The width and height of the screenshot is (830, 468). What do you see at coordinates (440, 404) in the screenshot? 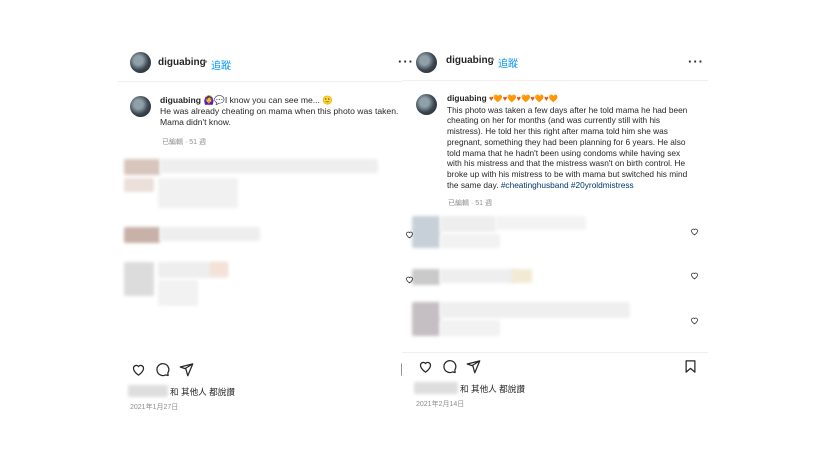
I see `post-date: 2021年2月14日` at bounding box center [440, 404].